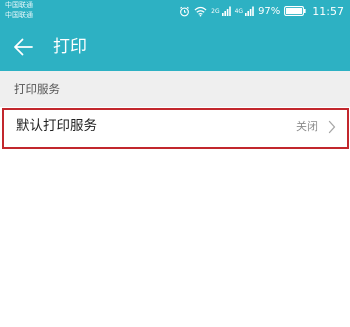 Image resolution: width=350 pixels, height=327 pixels. Describe the element at coordinates (295, 11) in the screenshot. I see `battery-icon` at that location.